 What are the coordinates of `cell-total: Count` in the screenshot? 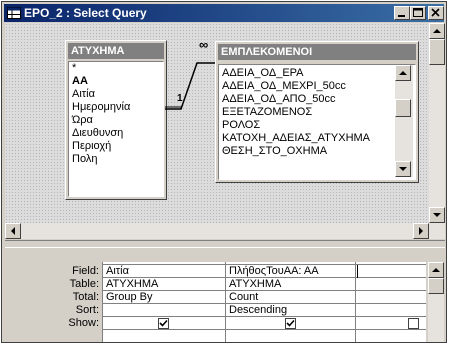 It's located at (291, 297).